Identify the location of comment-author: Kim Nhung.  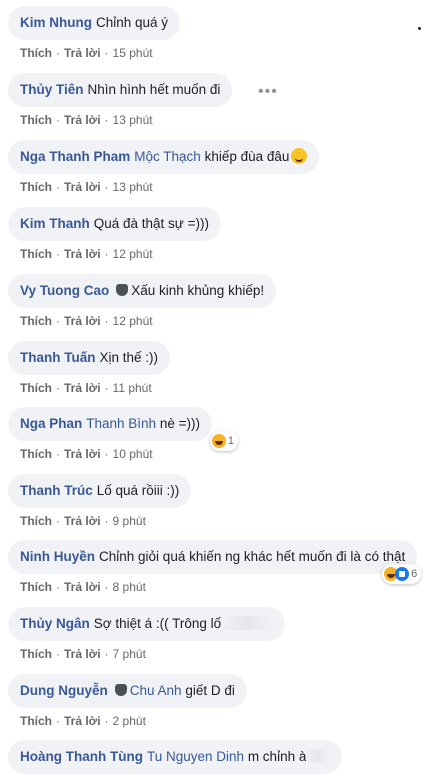
(56, 22).